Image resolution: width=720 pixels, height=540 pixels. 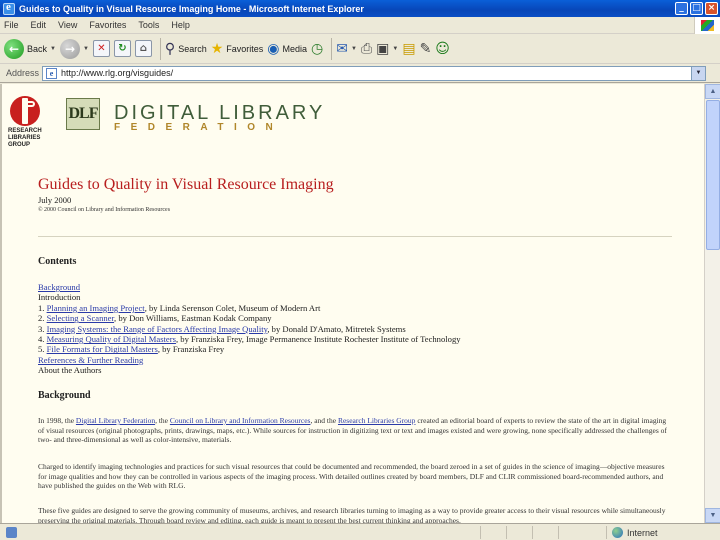 What do you see at coordinates (148, 25) in the screenshot?
I see `menu-tools: Tools` at bounding box center [148, 25].